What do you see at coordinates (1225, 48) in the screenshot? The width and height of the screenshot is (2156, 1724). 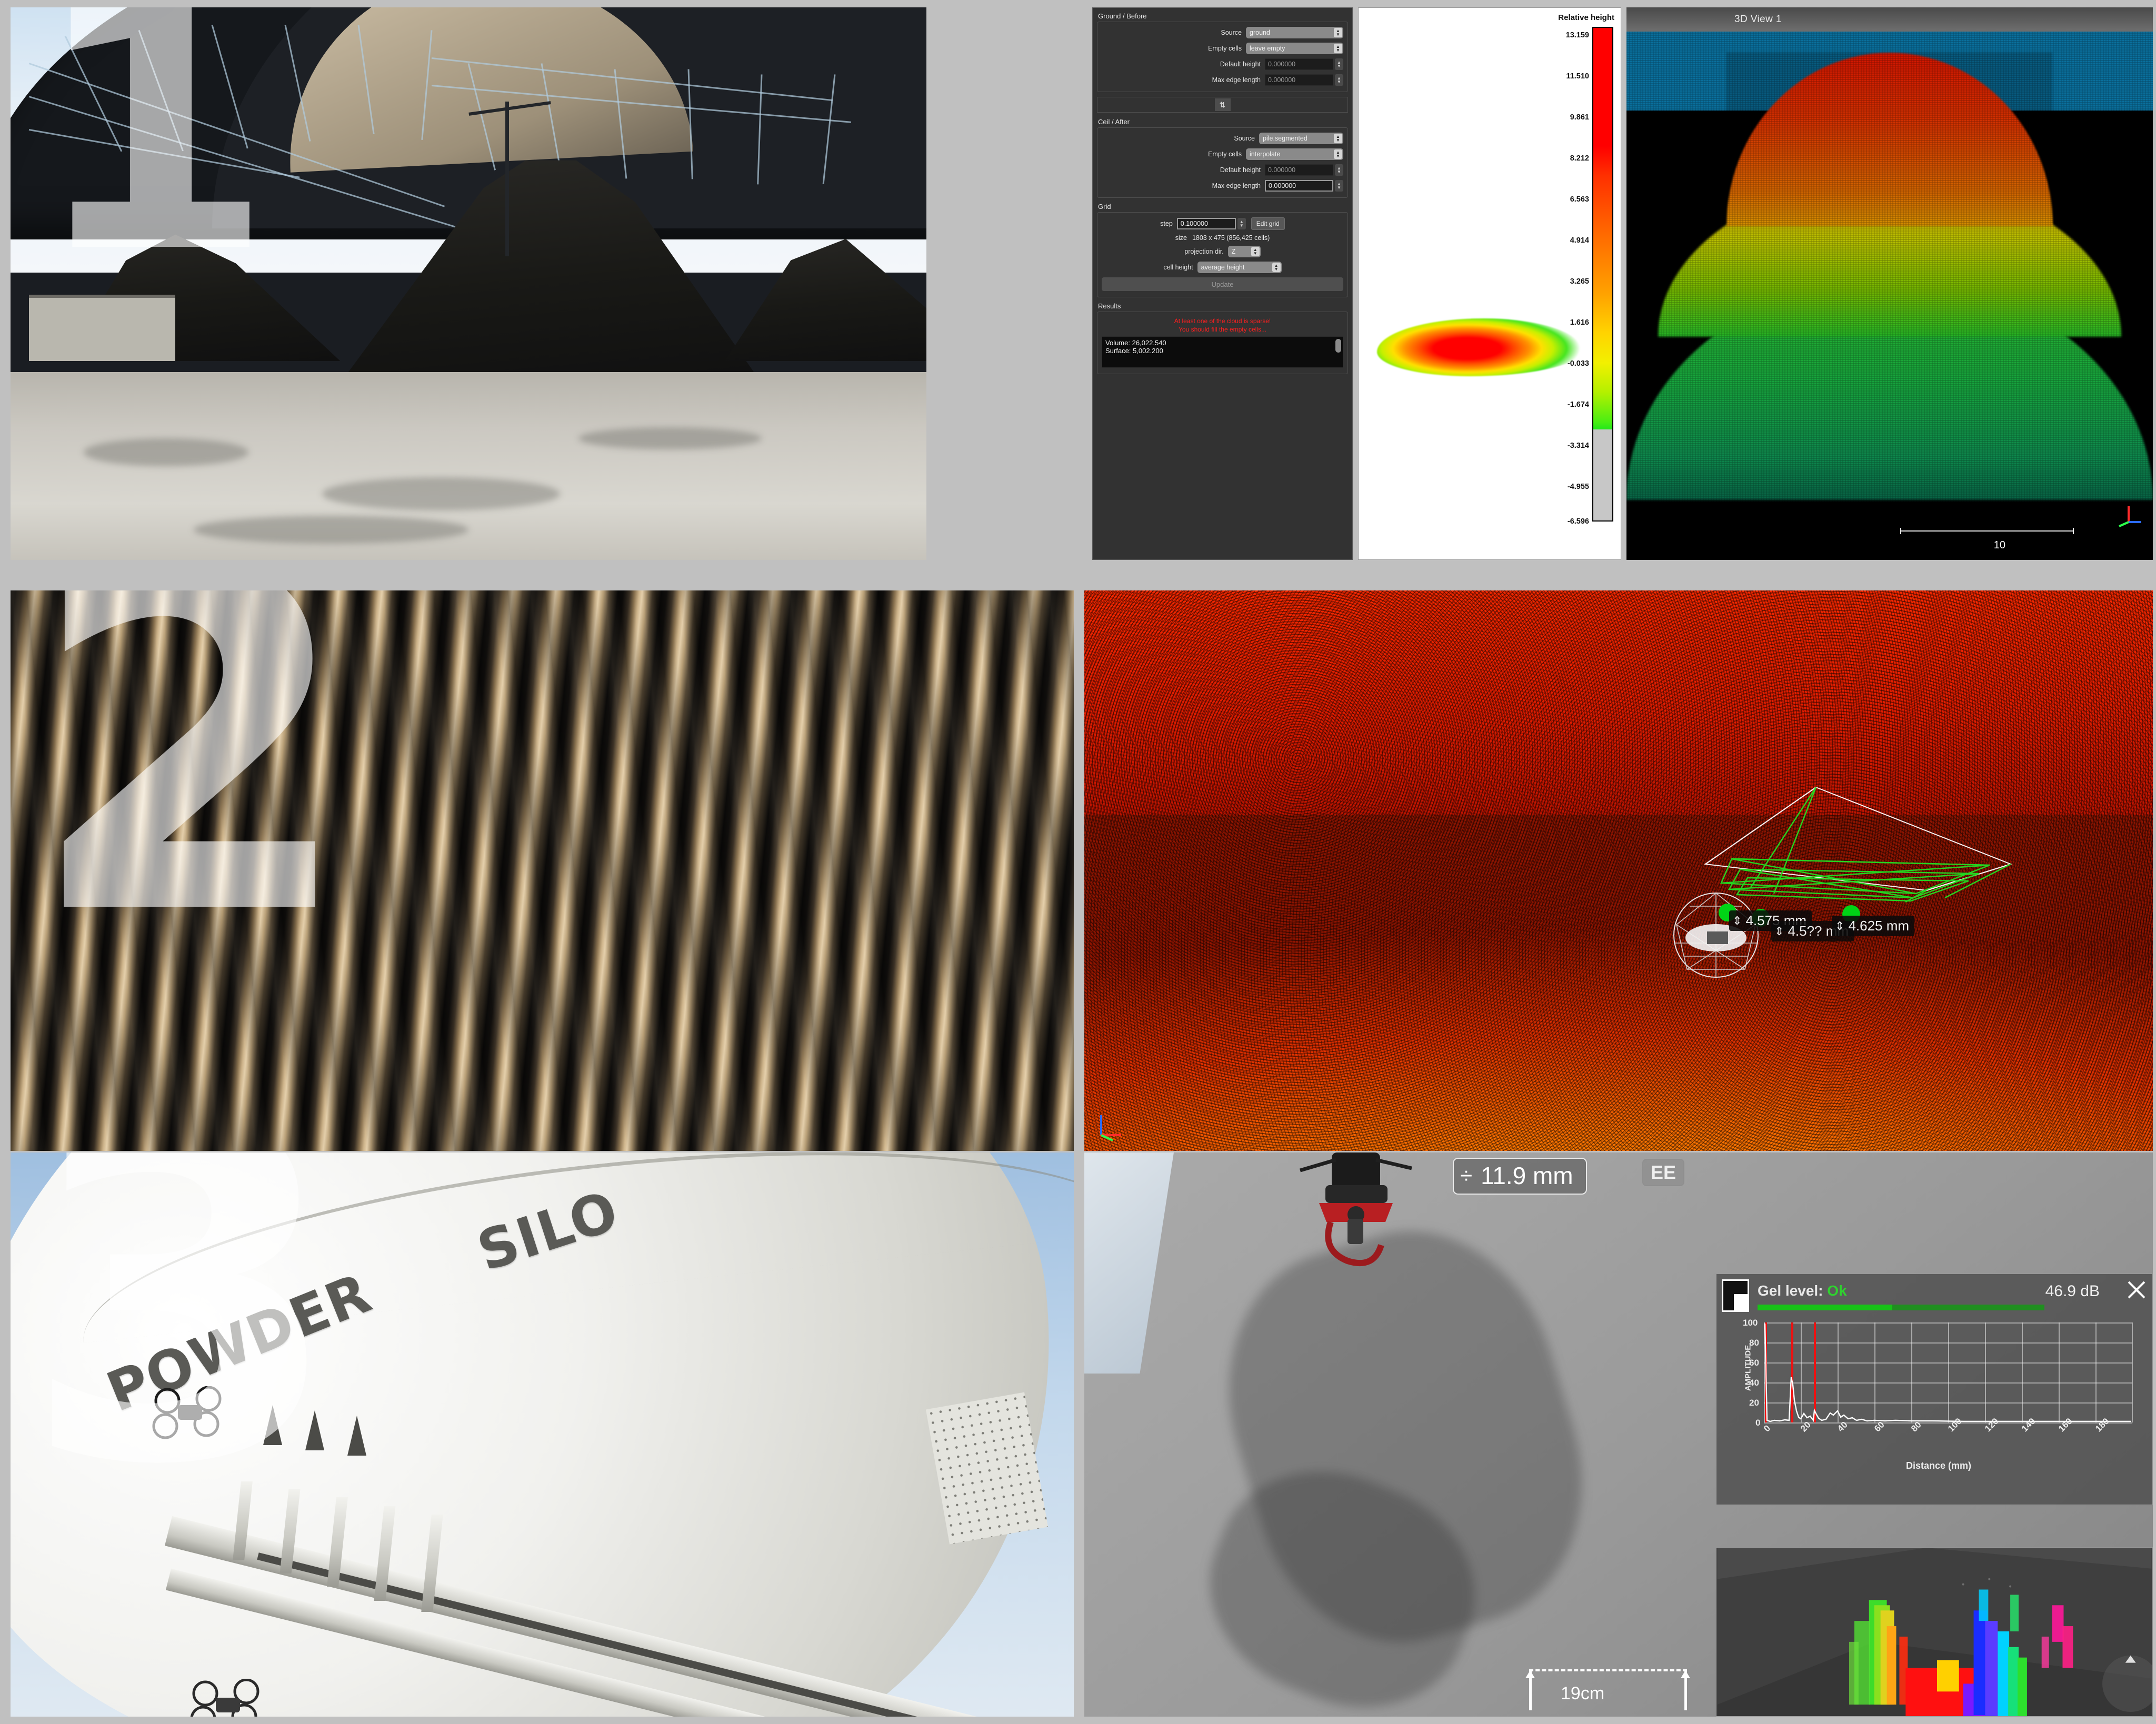 I see `label-ground-empty-cells: Empty cells` at bounding box center [1225, 48].